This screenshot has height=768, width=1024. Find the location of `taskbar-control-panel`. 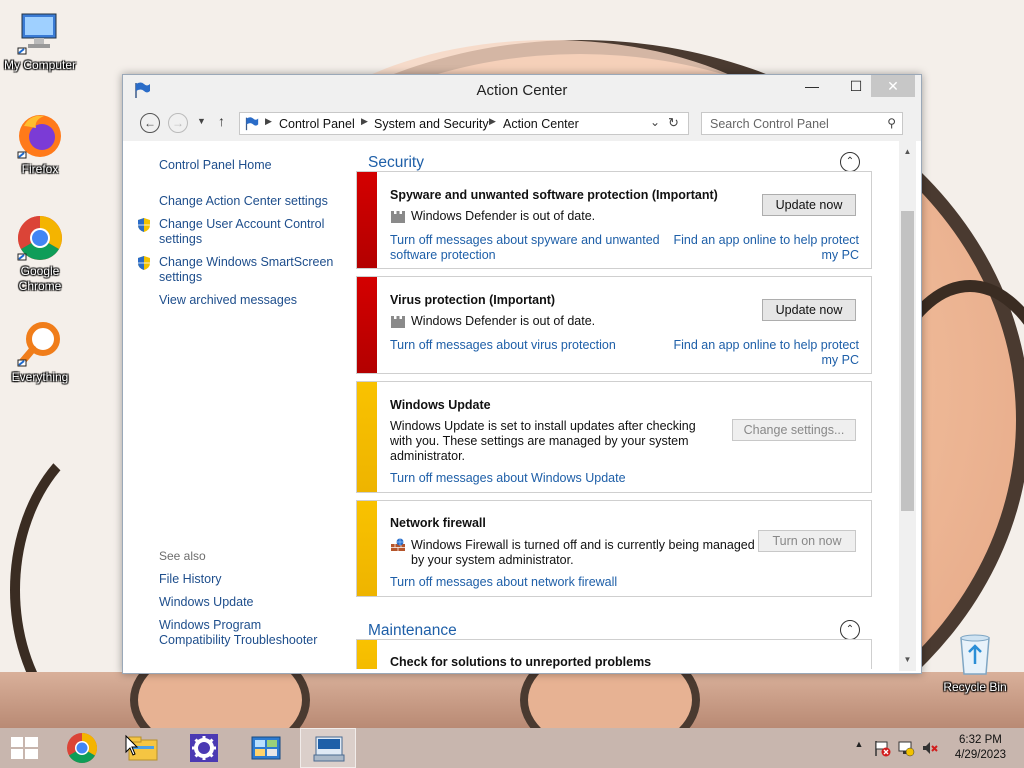

taskbar-control-panel is located at coordinates (266, 748).